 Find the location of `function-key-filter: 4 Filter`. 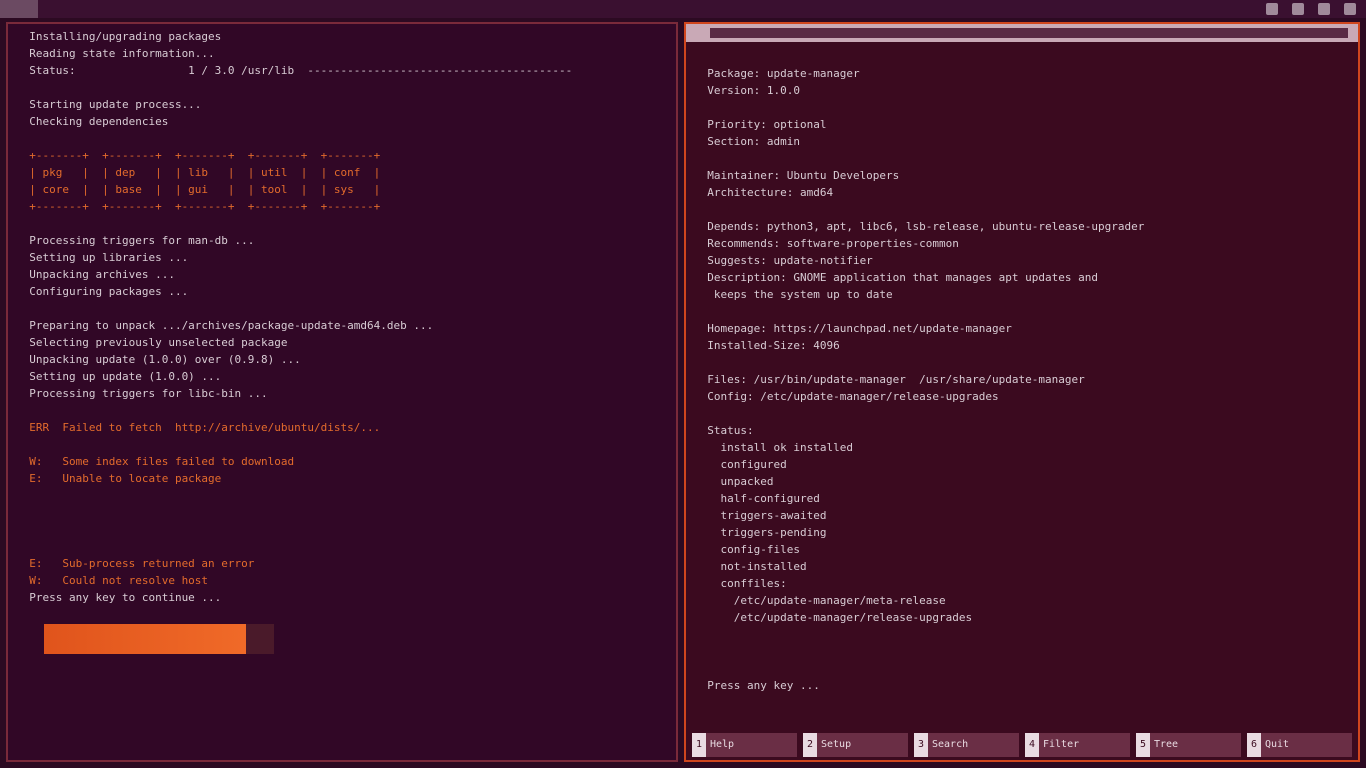

function-key-filter: 4 Filter is located at coordinates (1077, 745).